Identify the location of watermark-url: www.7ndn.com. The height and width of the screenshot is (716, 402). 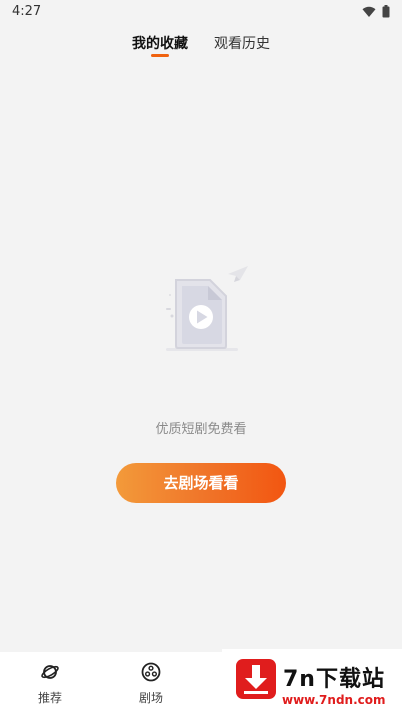
(334, 700).